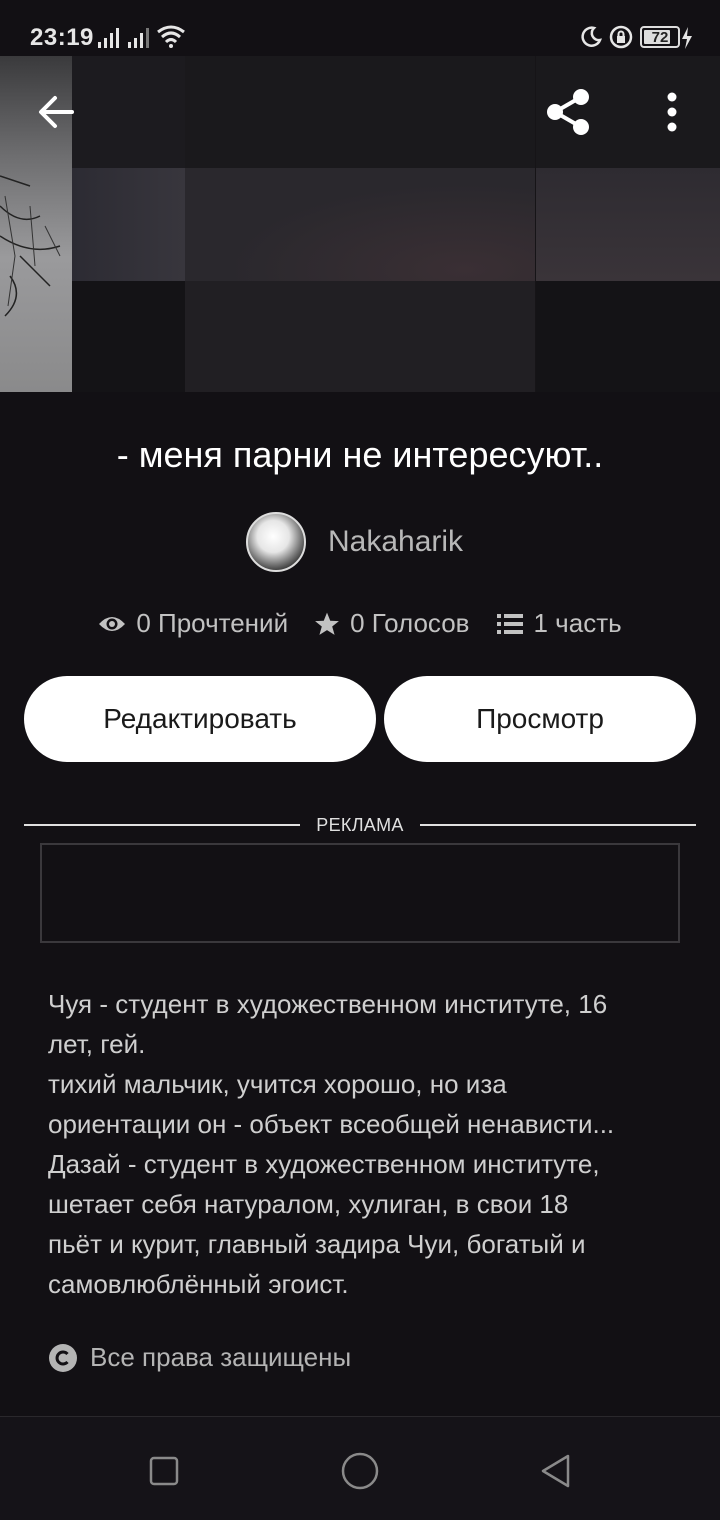 Image resolution: width=720 pixels, height=1520 pixels. I want to click on eye-icon, so click(112, 623).